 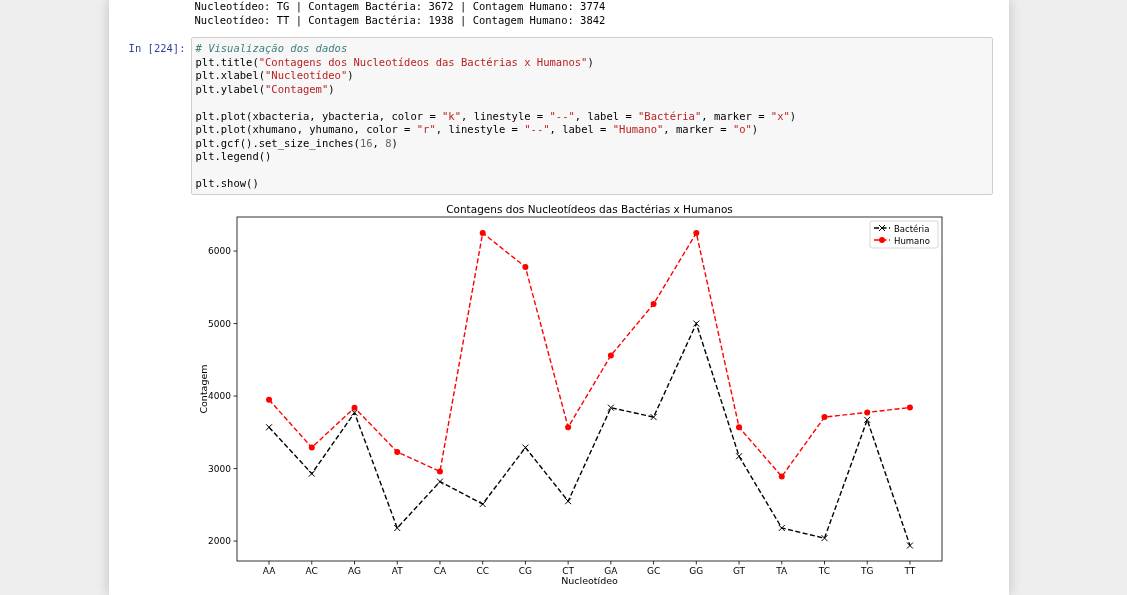 I want to click on axis-label: Contagem, so click(x=203, y=388).